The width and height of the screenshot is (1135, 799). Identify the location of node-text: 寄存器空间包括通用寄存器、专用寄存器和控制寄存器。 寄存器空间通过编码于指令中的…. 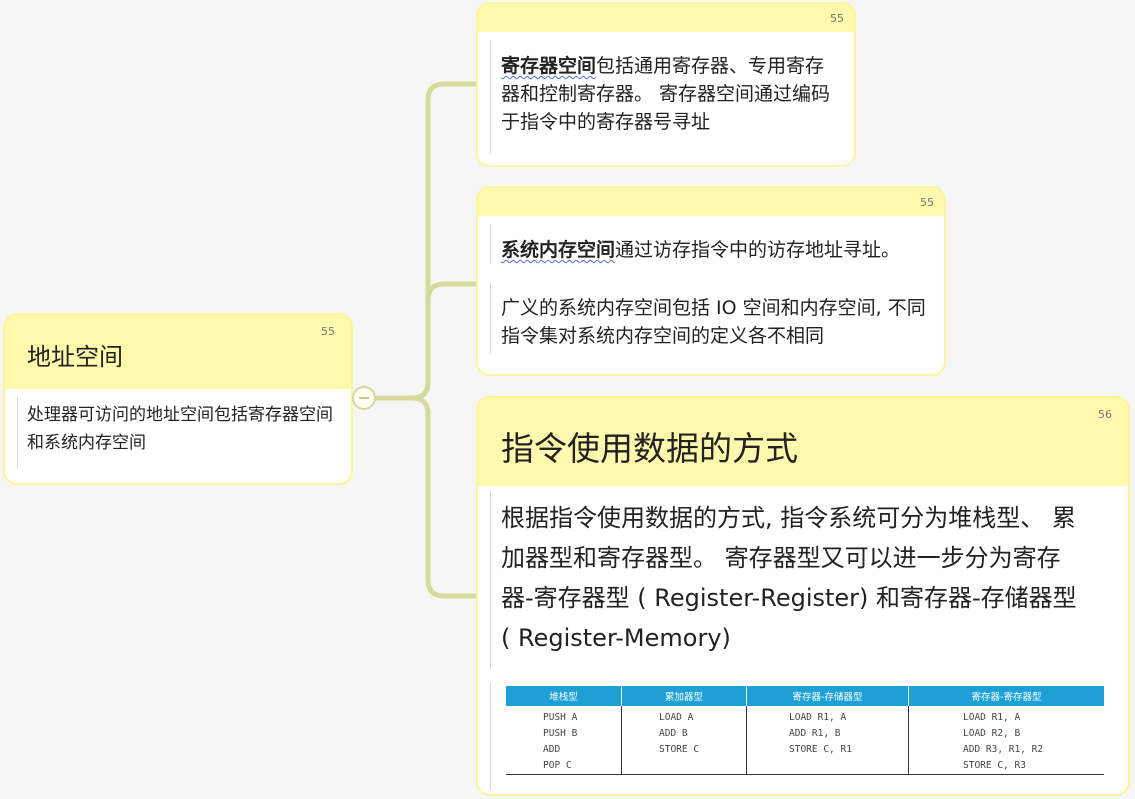
(666, 94).